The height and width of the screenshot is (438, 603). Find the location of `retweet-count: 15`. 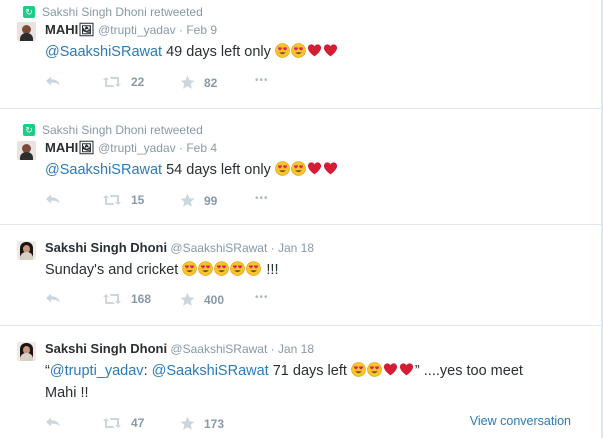

retweet-count: 15 is located at coordinates (138, 200).